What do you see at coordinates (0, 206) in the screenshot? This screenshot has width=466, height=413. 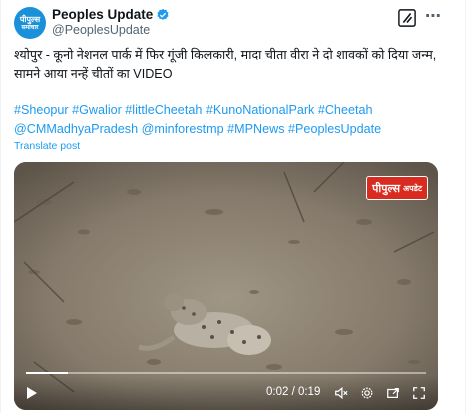 I see `left-divider` at bounding box center [0, 206].